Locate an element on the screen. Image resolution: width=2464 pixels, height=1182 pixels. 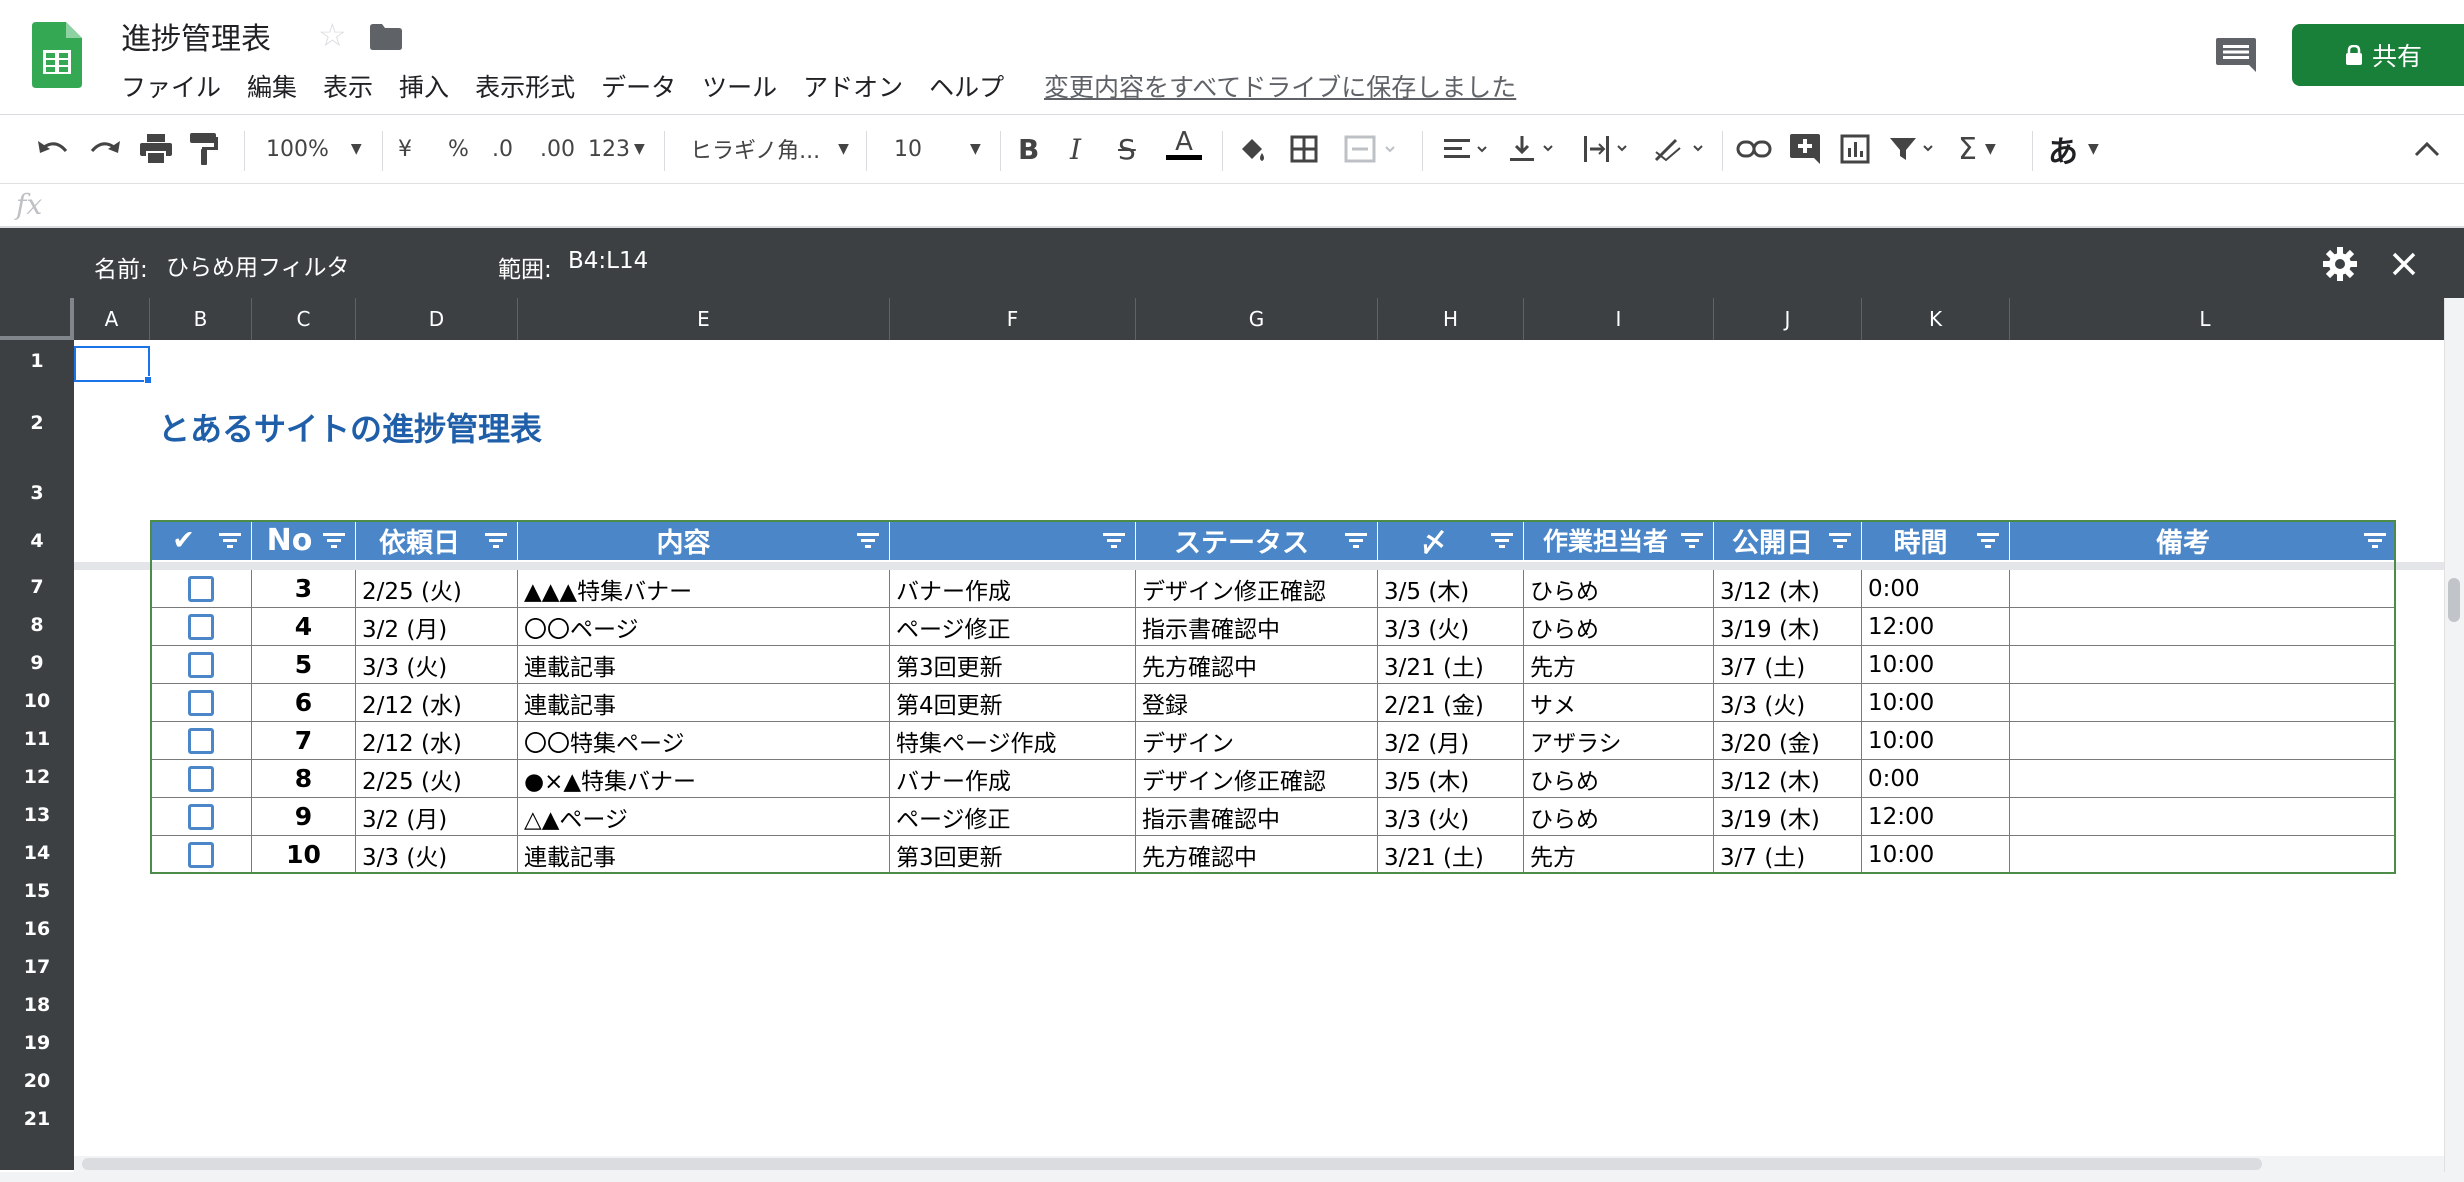
column-header-l: L is located at coordinates (2205, 319).